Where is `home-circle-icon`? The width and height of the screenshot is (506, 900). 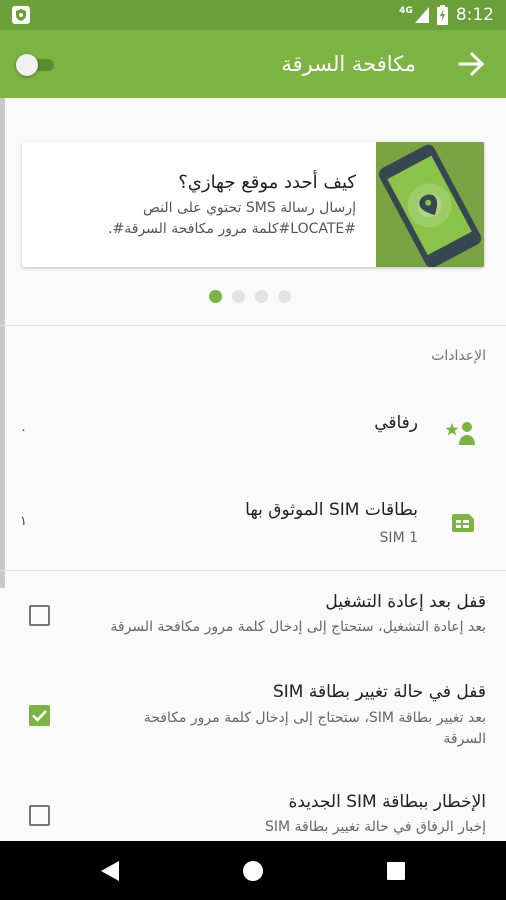 home-circle-icon is located at coordinates (253, 870).